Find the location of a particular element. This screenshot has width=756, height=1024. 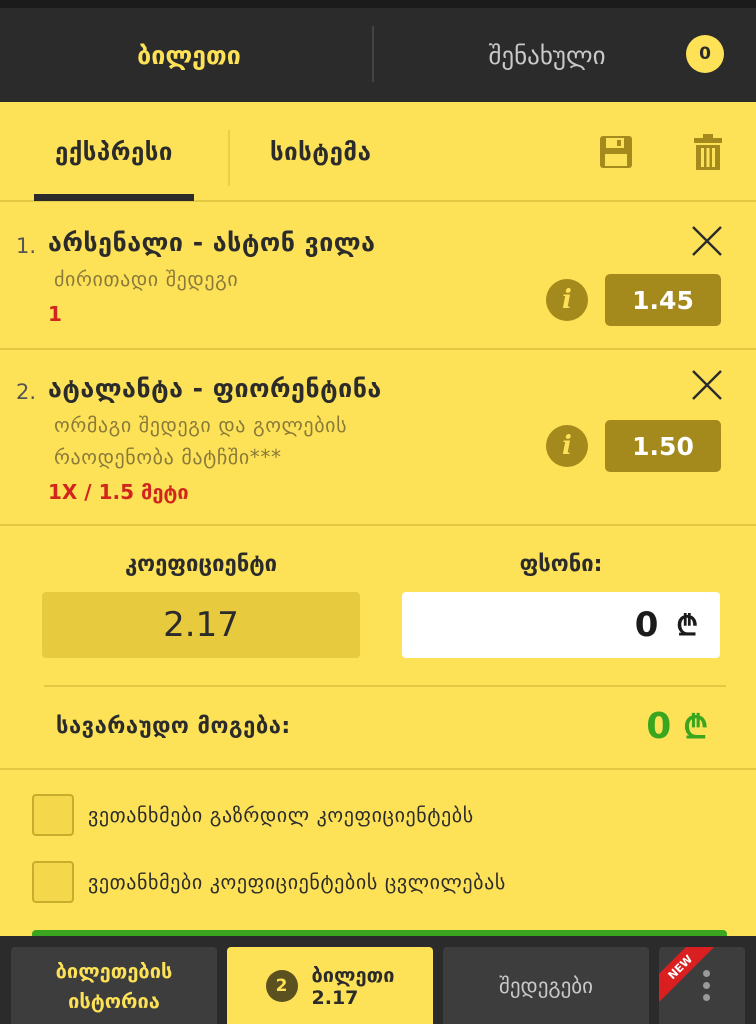

bet-number: 1. is located at coordinates (26, 246).